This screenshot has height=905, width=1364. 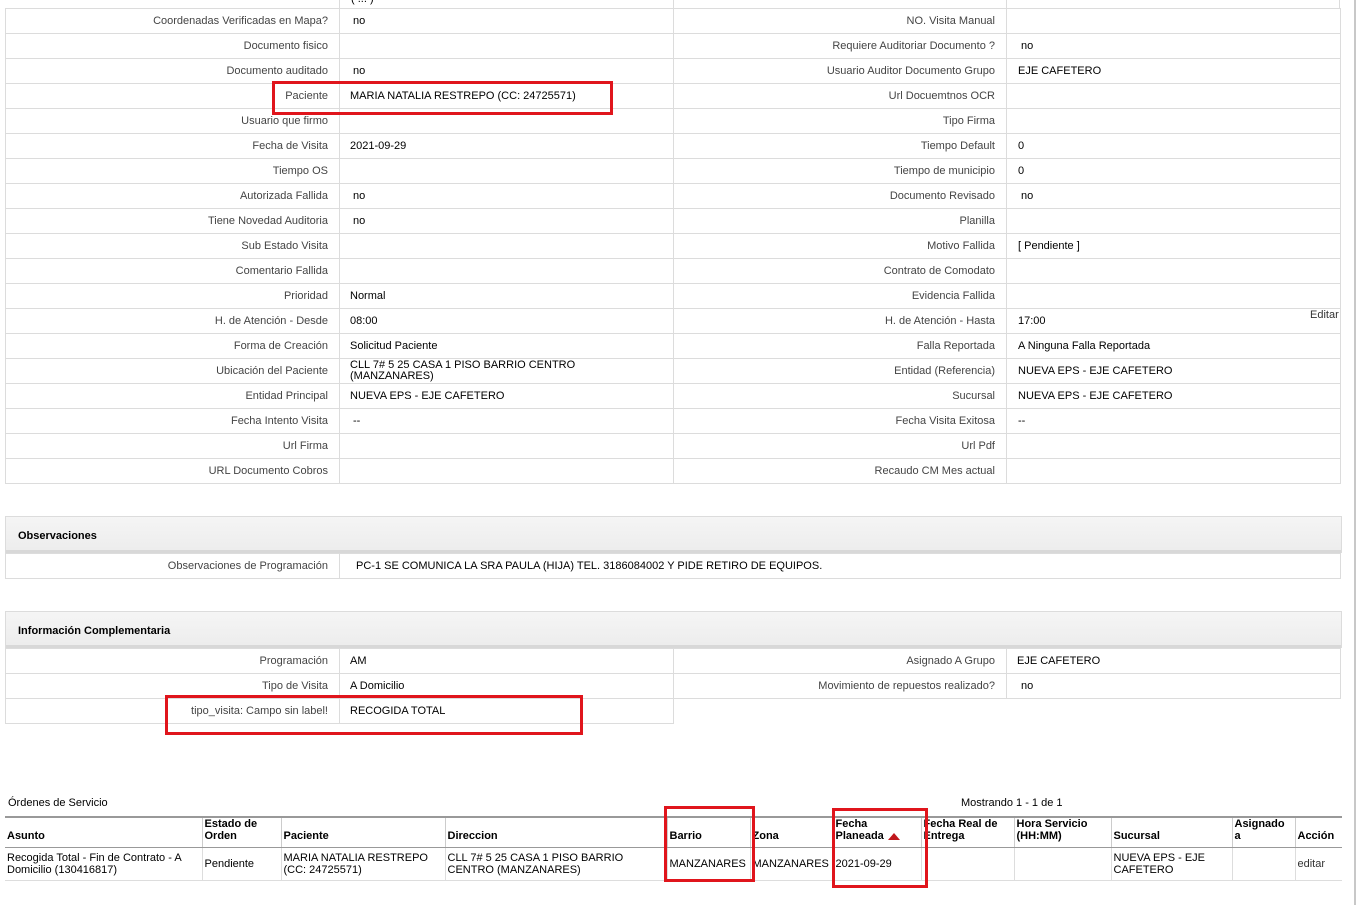 I want to click on order-asignado, so click(x=1263, y=864).